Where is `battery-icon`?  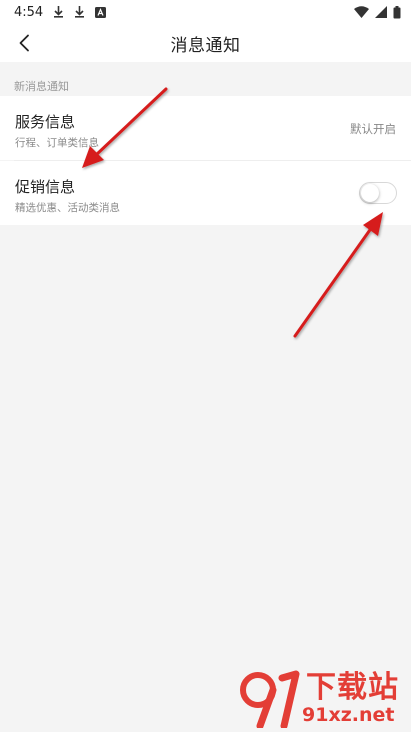 battery-icon is located at coordinates (397, 11).